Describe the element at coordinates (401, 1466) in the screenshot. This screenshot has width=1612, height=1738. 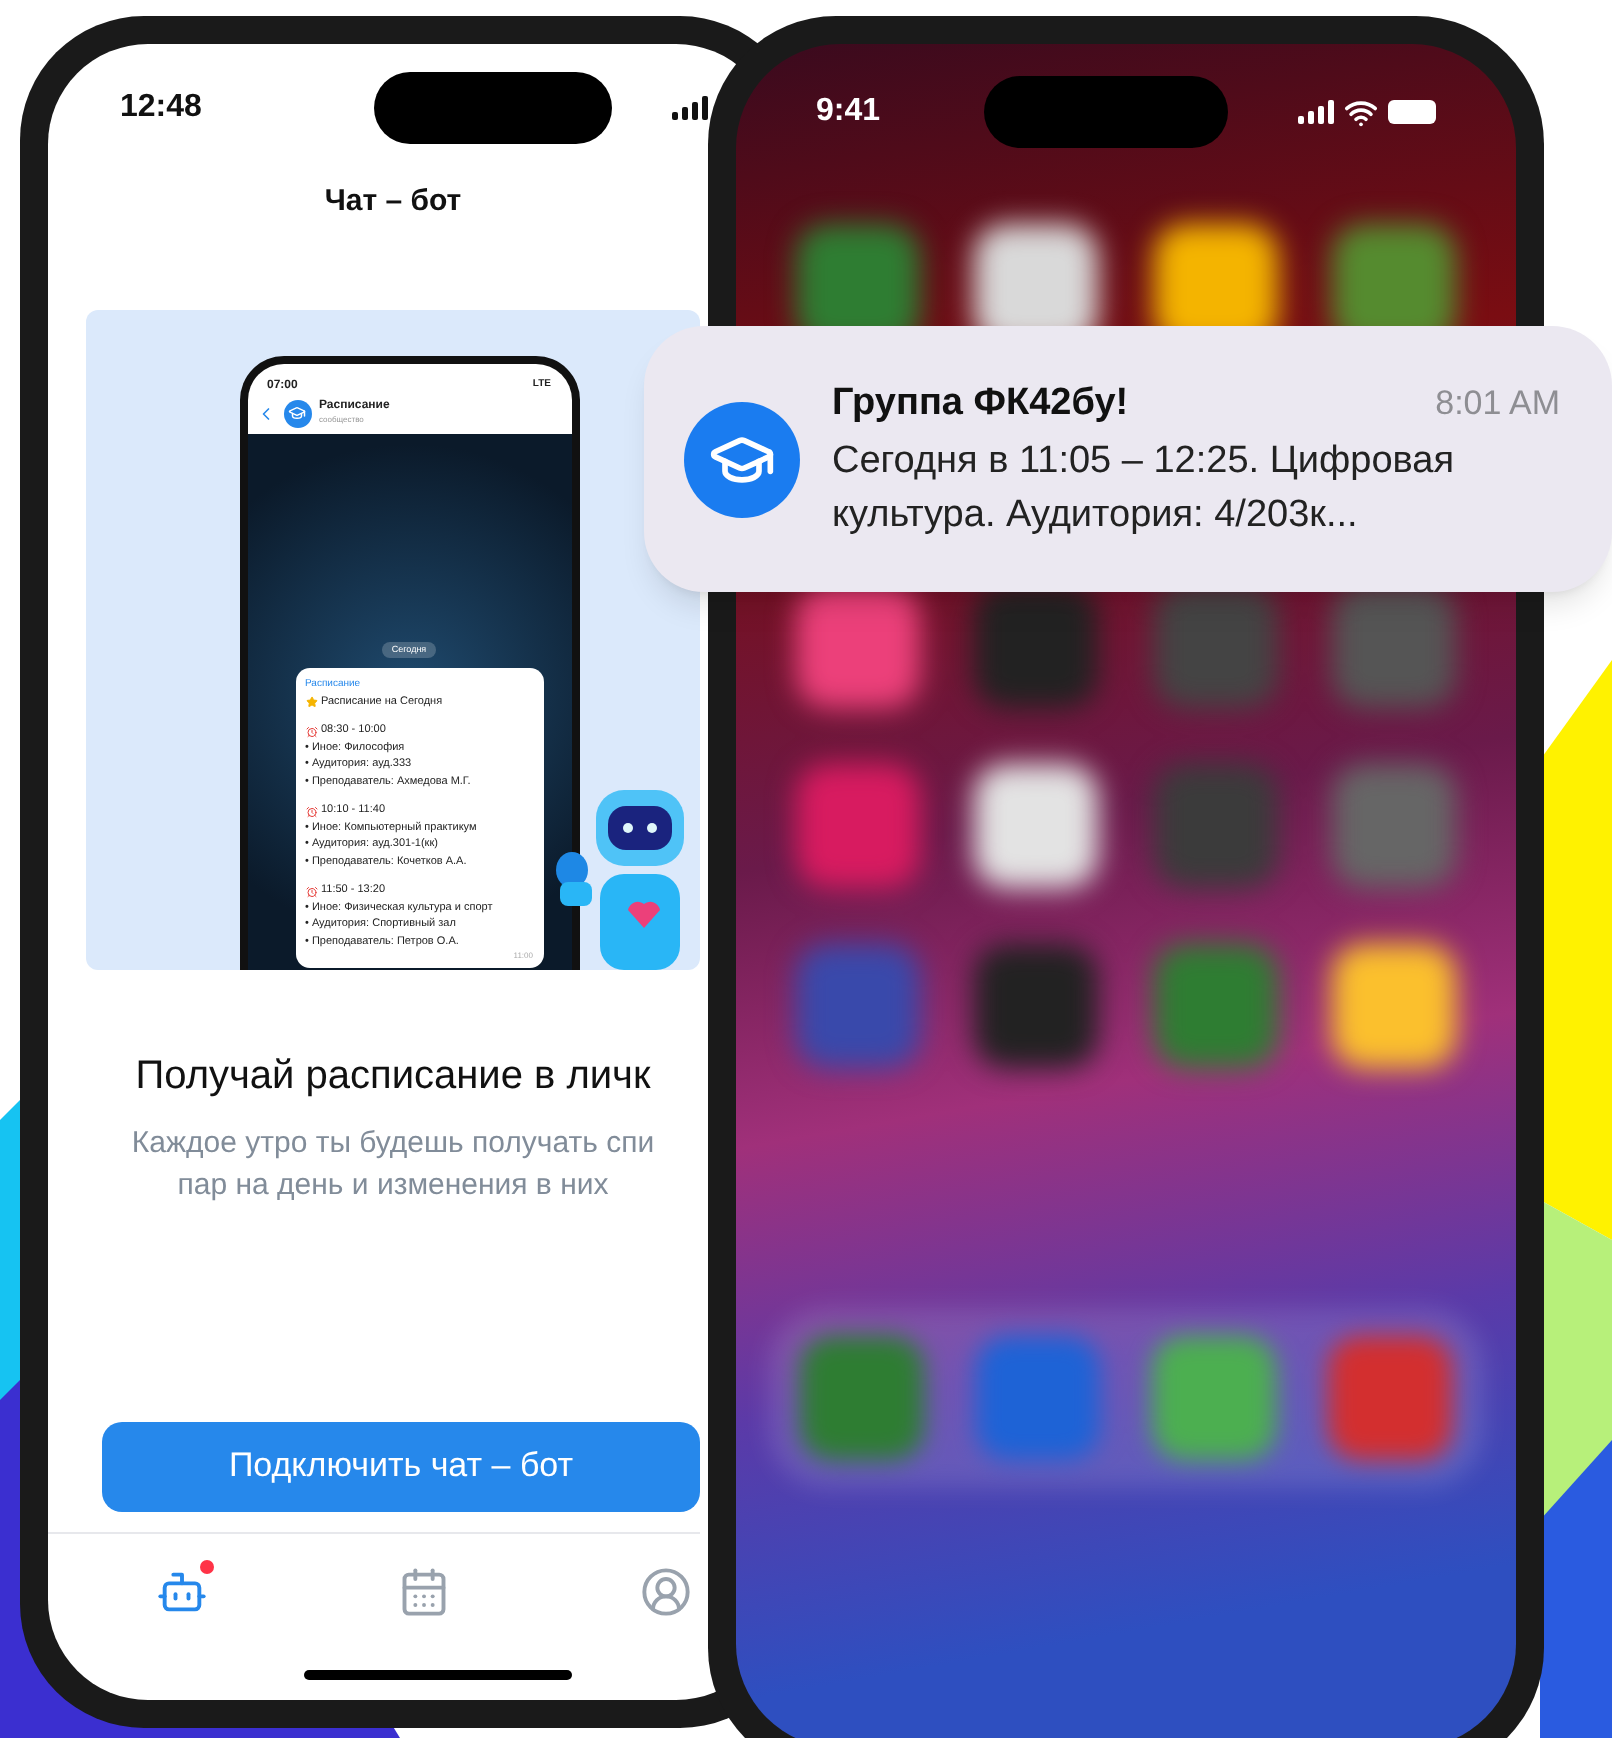
I see `connect-button: Подключить чат – бот` at that location.